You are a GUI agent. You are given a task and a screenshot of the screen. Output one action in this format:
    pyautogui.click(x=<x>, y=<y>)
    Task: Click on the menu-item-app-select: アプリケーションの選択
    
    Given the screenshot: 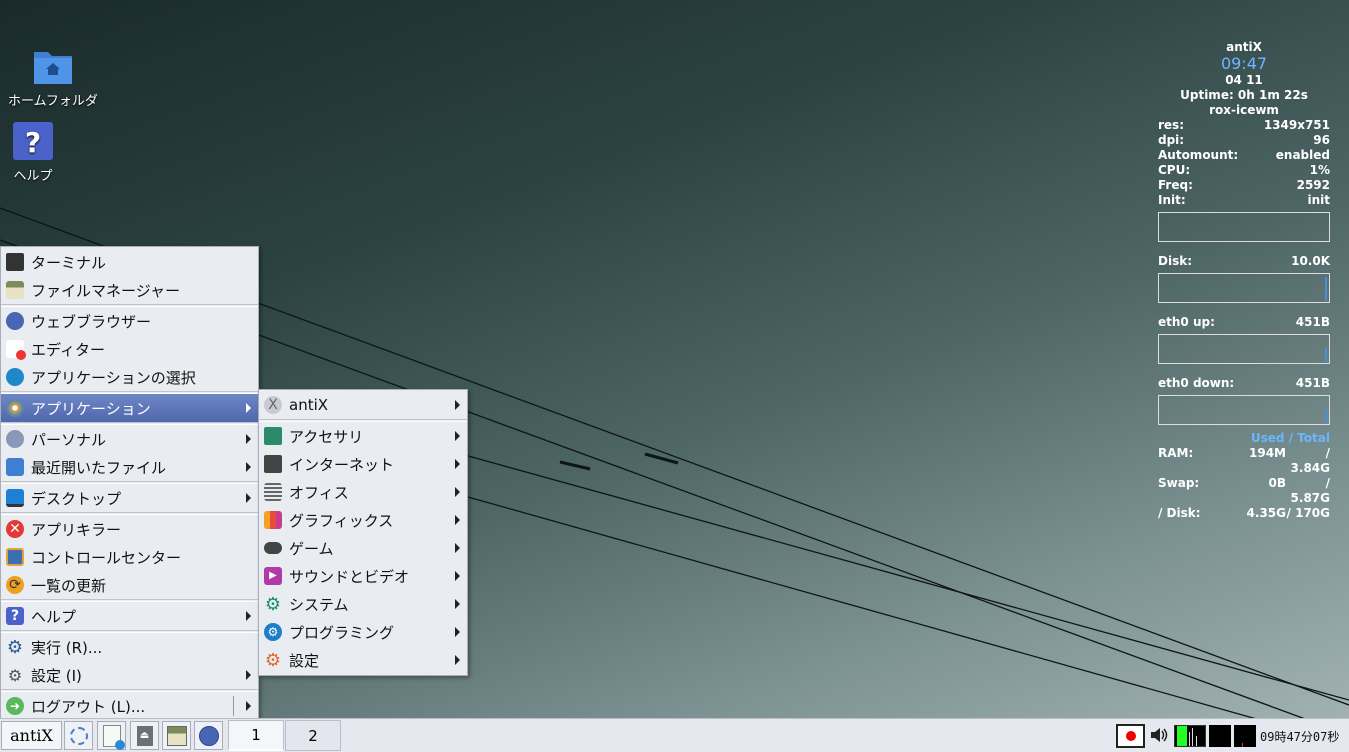 What is the action you would take?
    pyautogui.click(x=129, y=377)
    